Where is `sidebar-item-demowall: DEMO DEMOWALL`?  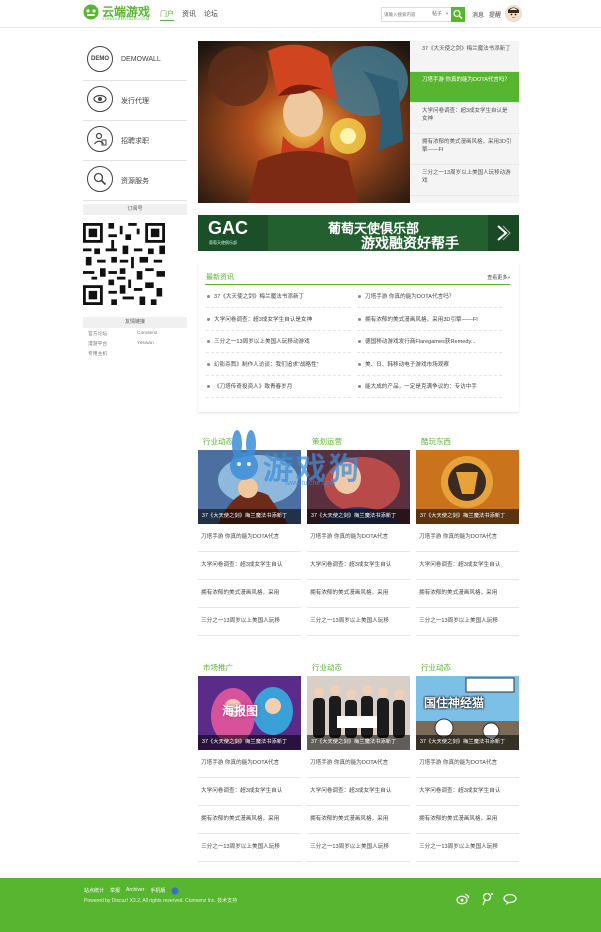
sidebar-item-demowall: DEMO DEMOWALL is located at coordinates (135, 61).